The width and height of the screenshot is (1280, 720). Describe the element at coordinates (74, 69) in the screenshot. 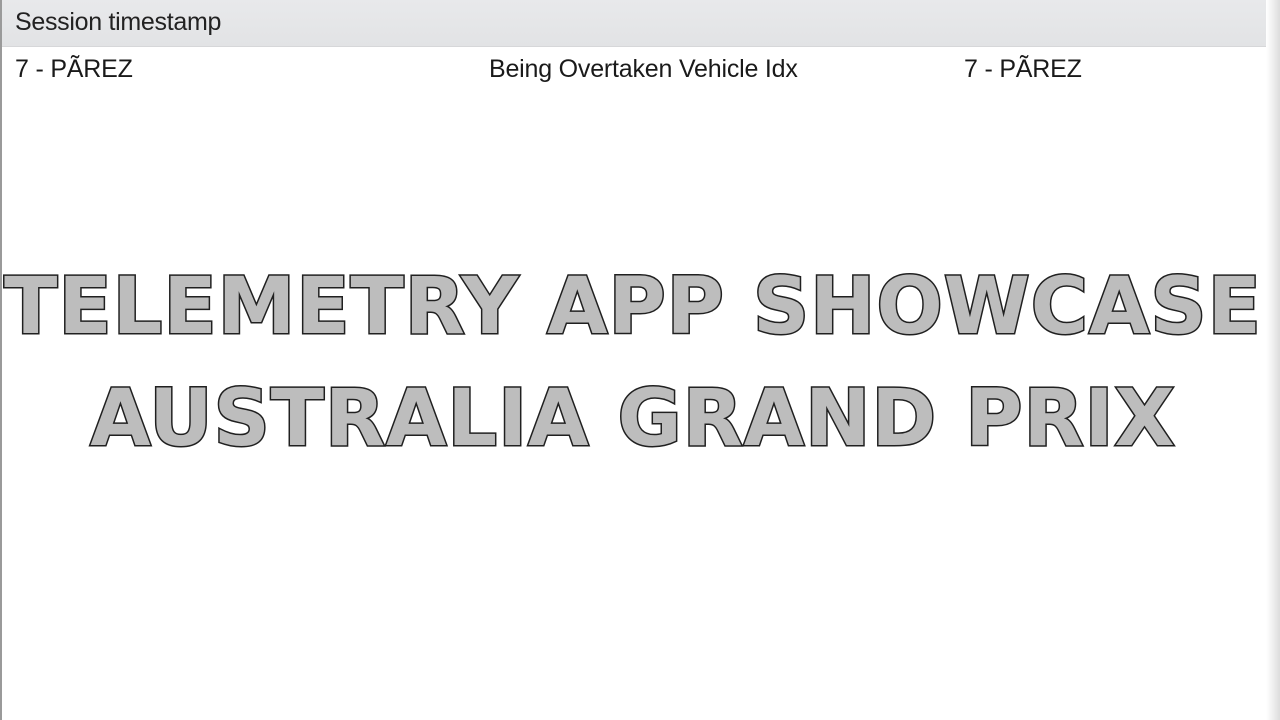

I see `driver-cell: 7 - PÃREZ` at that location.